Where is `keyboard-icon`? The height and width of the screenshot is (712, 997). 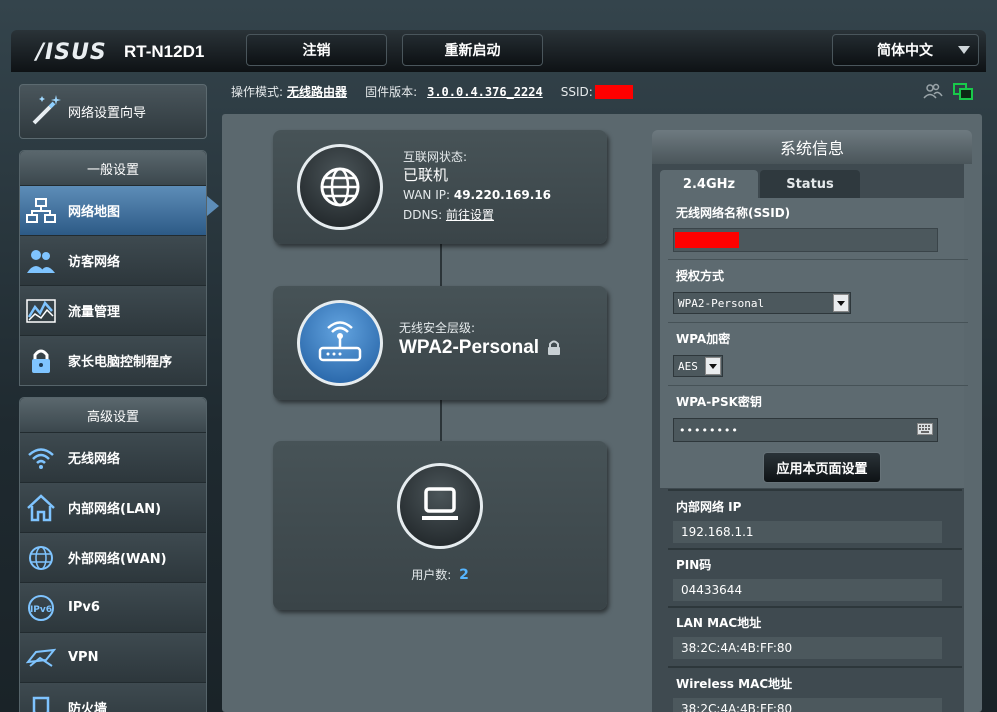
keyboard-icon is located at coordinates (925, 429).